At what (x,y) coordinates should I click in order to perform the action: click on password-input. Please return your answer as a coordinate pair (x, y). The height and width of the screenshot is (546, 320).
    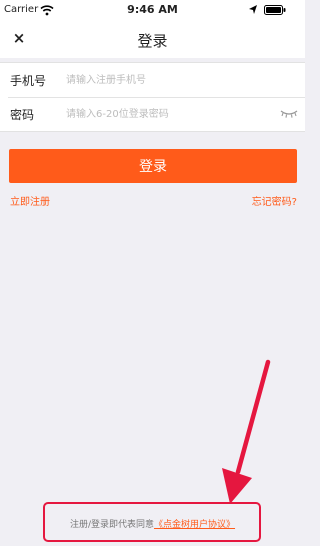
    Looking at the image, I should click on (166, 114).